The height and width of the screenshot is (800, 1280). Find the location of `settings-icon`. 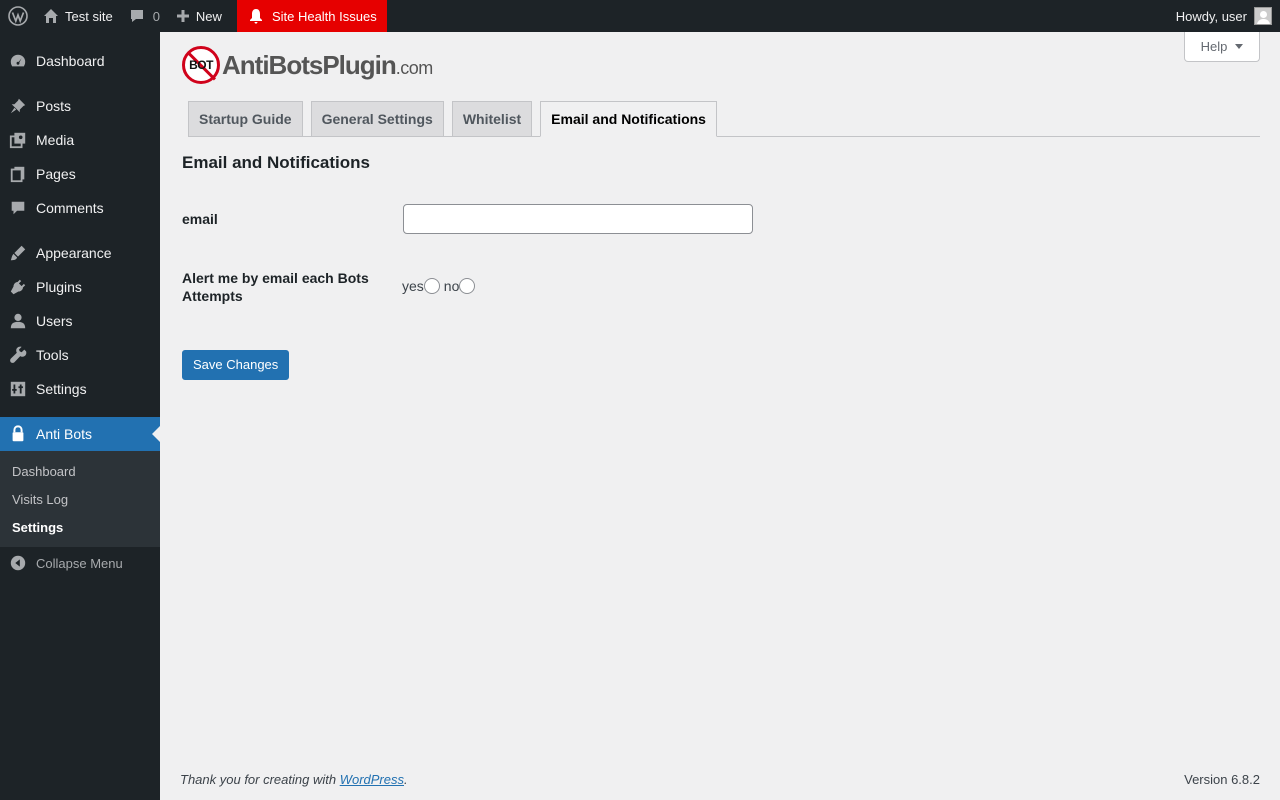

settings-icon is located at coordinates (18, 389).